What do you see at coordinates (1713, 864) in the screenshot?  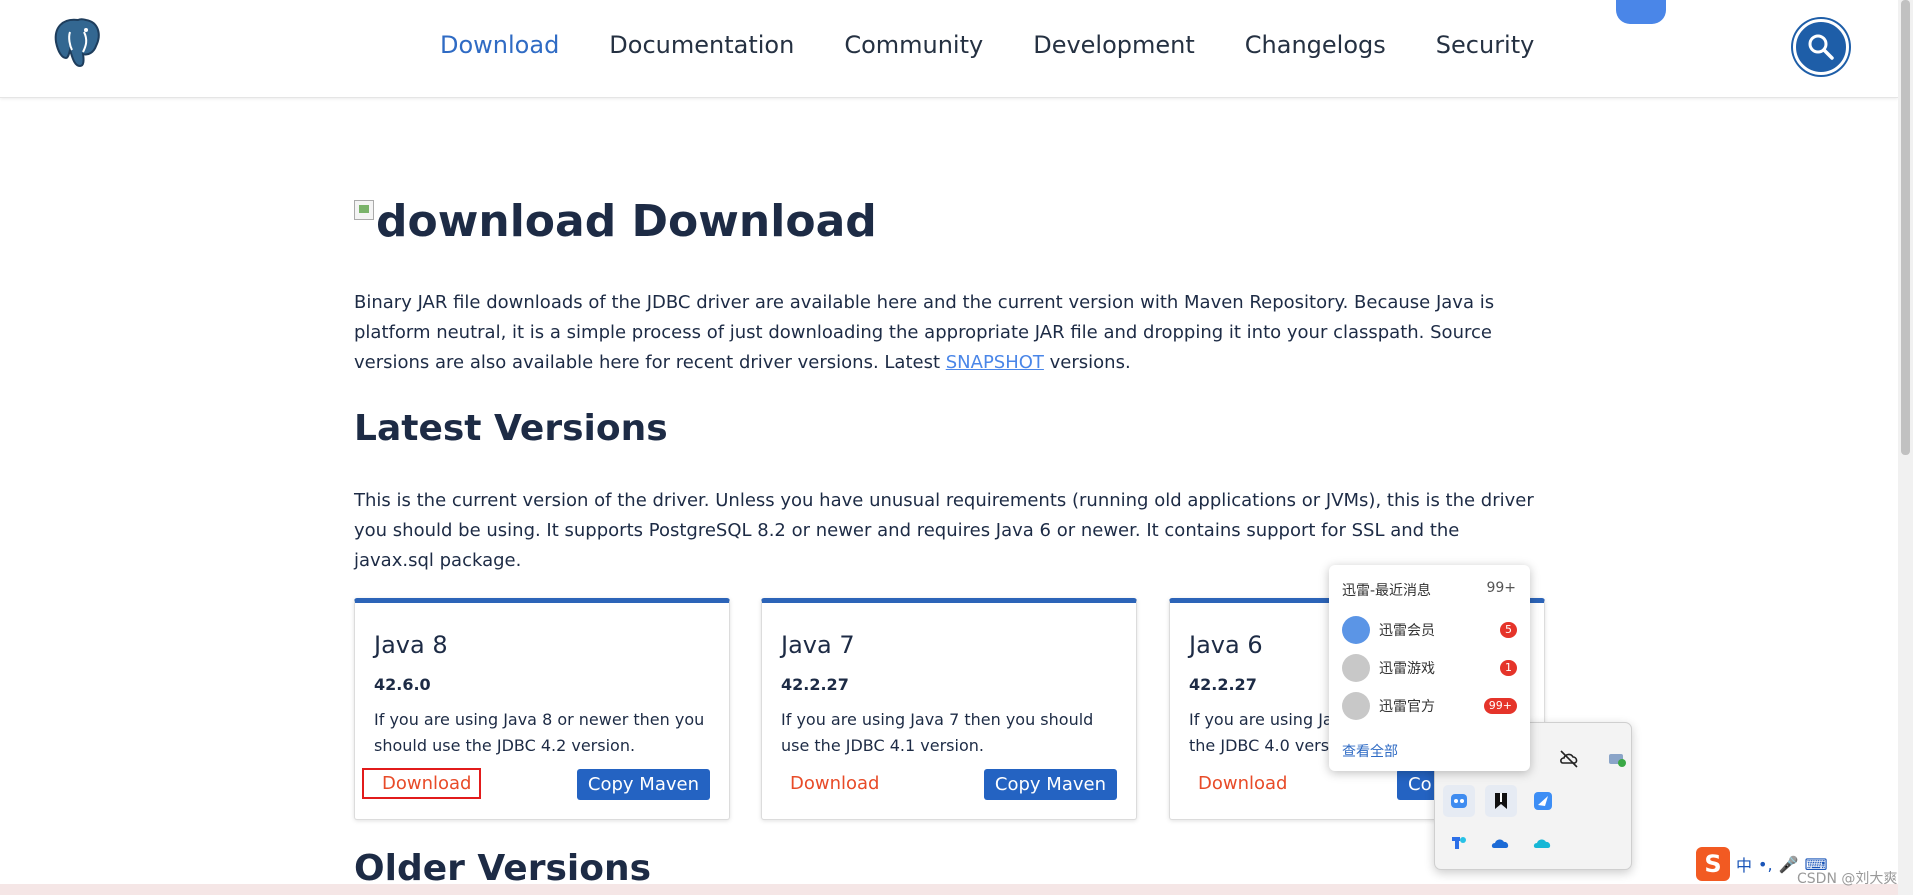 I see `sogou-logo-icon: S` at bounding box center [1713, 864].